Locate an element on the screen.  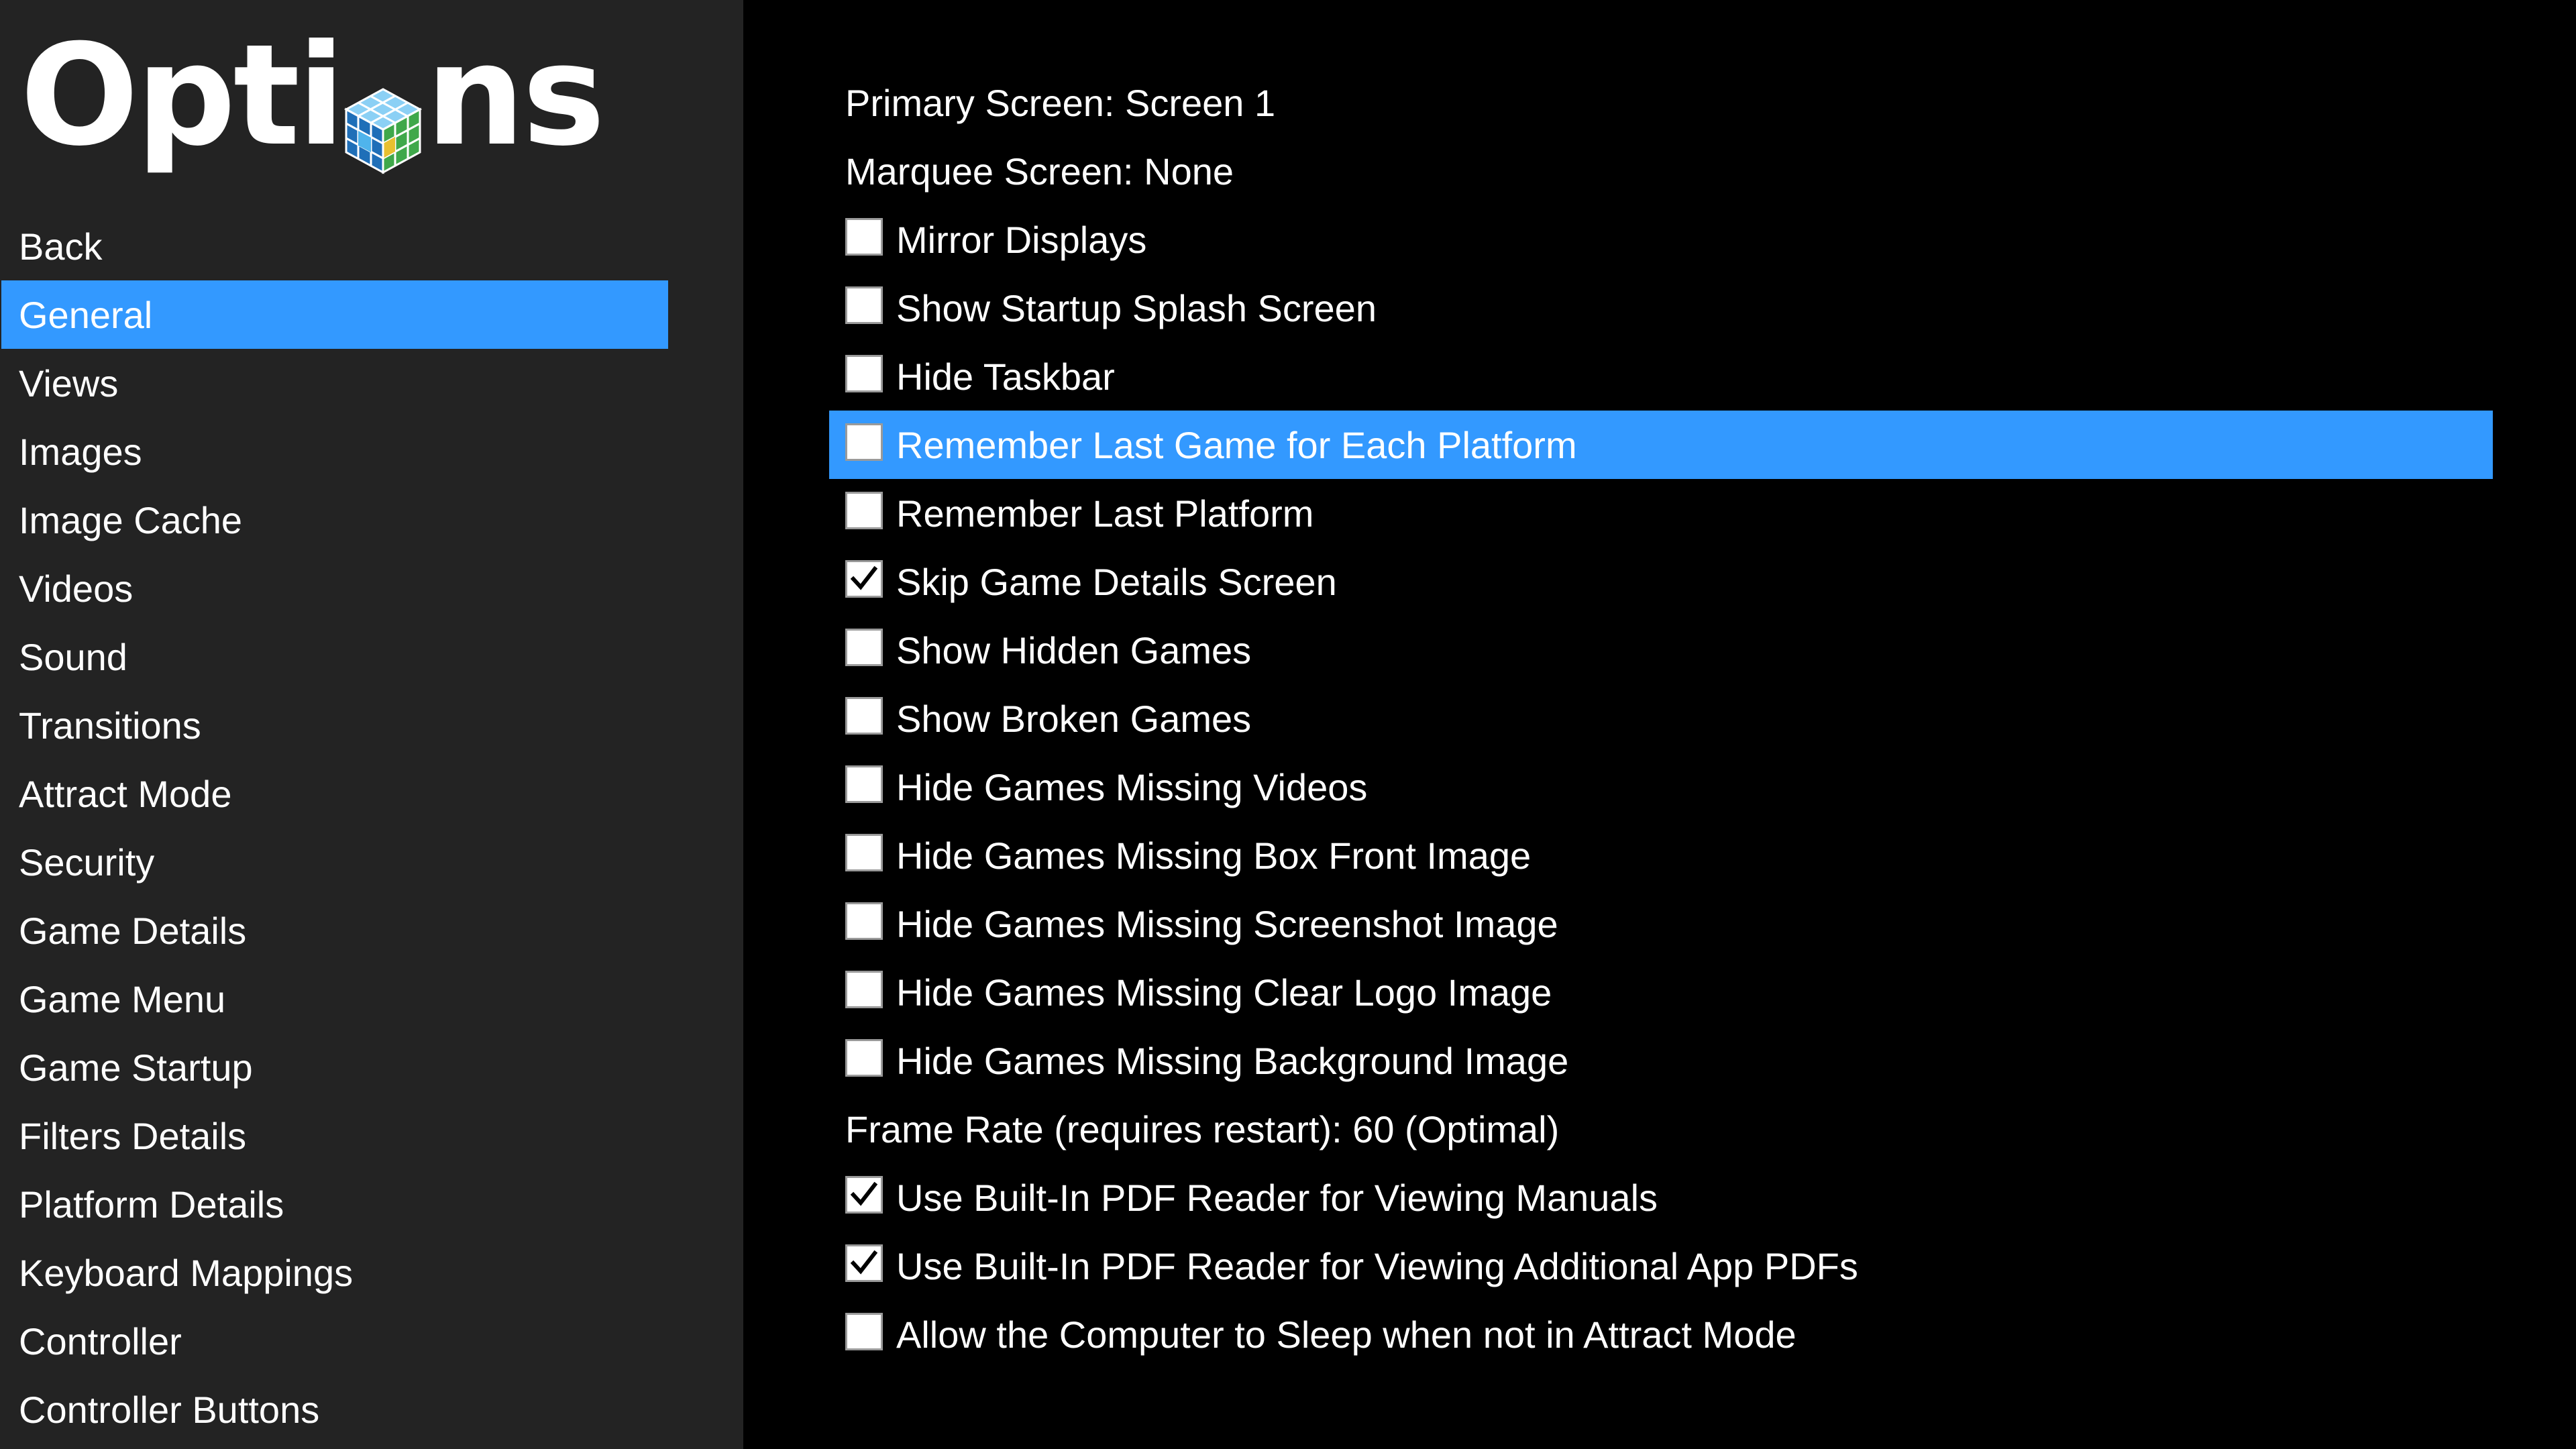
option-label: Show Hidden Games is located at coordinates (1073, 650).